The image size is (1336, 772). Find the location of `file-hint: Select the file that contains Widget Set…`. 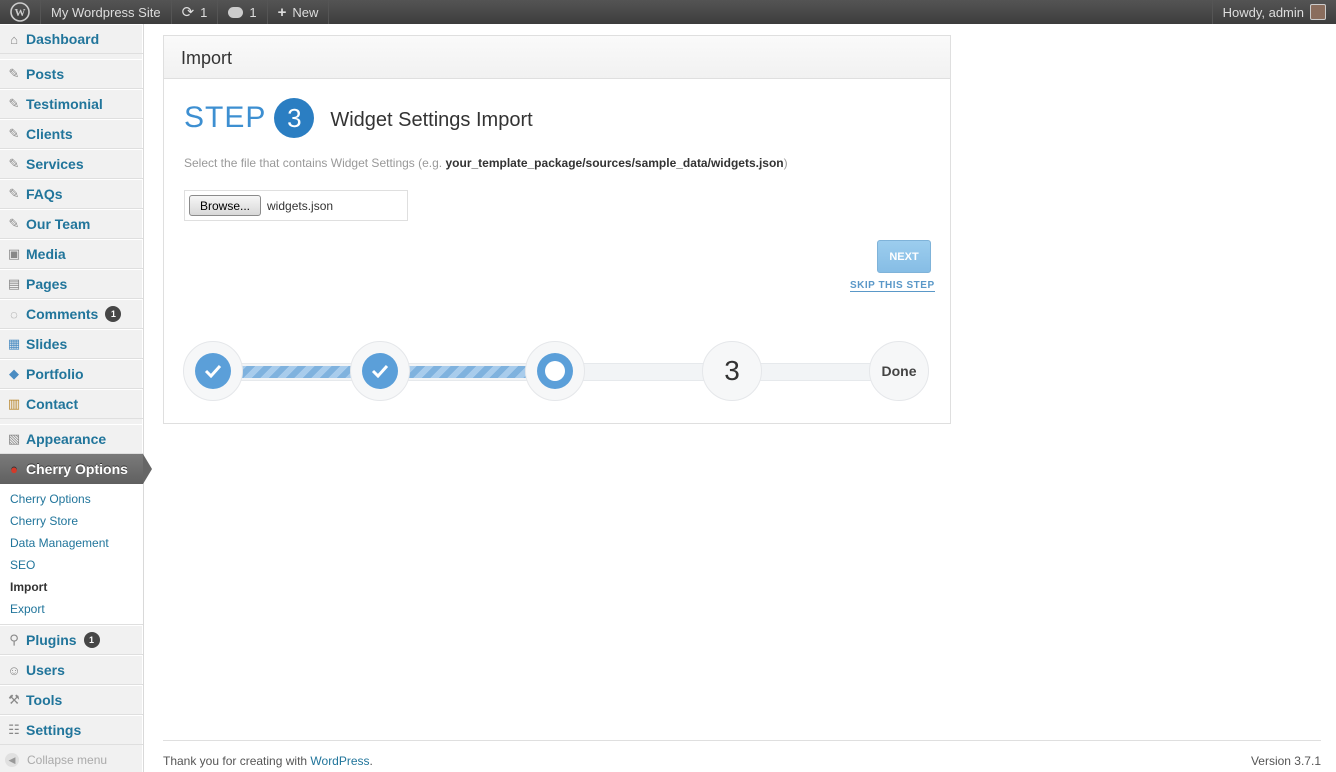

file-hint: Select the file that contains Widget Set… is located at coordinates (486, 163).